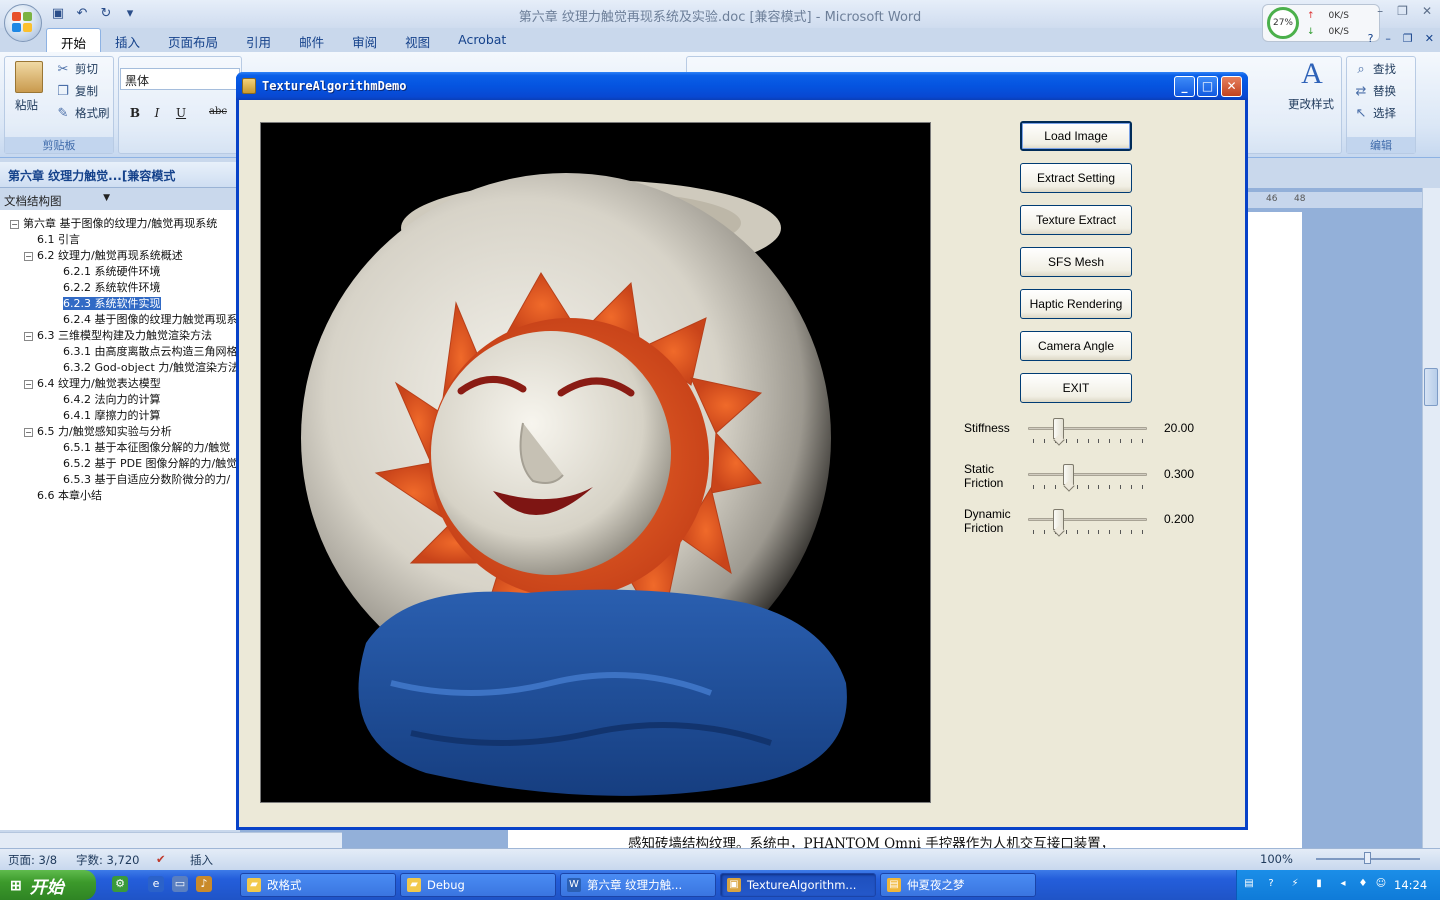 The image size is (1440, 900). What do you see at coordinates (171, 840) in the screenshot?
I see `nav-horizontal-scrollbar` at bounding box center [171, 840].